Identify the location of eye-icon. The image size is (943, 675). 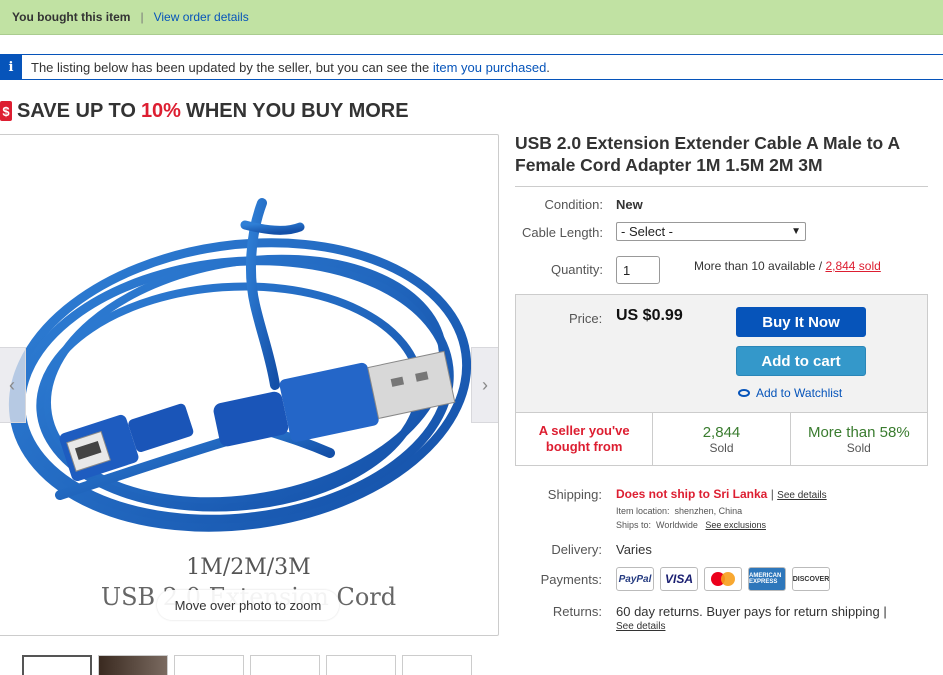
(744, 393).